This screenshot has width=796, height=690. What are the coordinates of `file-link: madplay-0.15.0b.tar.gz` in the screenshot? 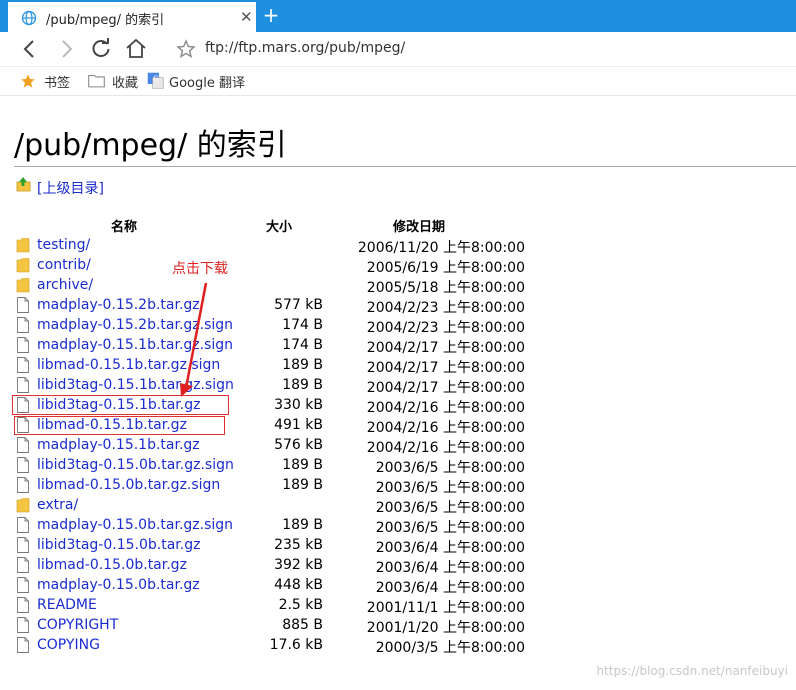 It's located at (118, 585).